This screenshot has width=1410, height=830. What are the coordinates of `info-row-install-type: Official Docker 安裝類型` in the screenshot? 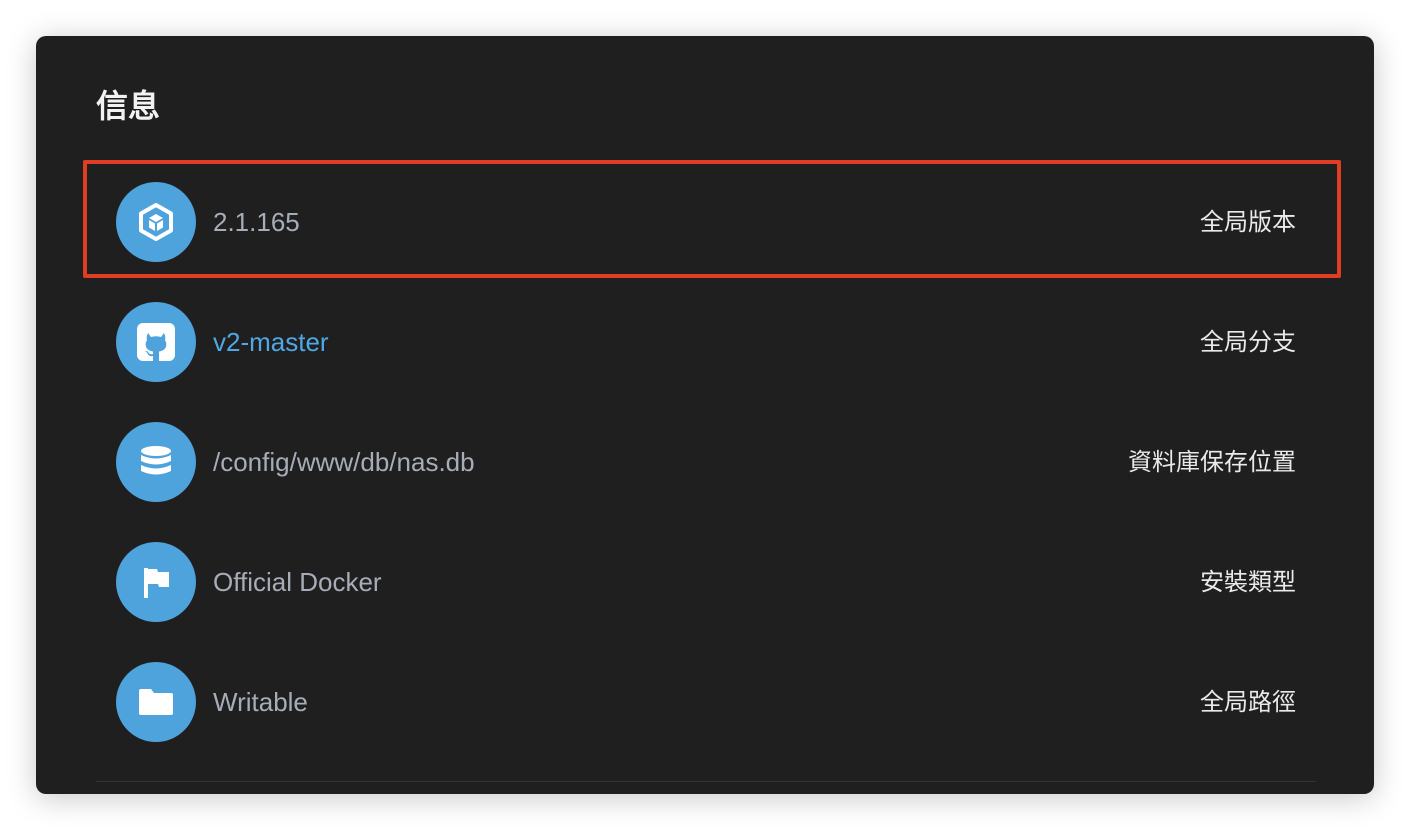 It's located at (705, 582).